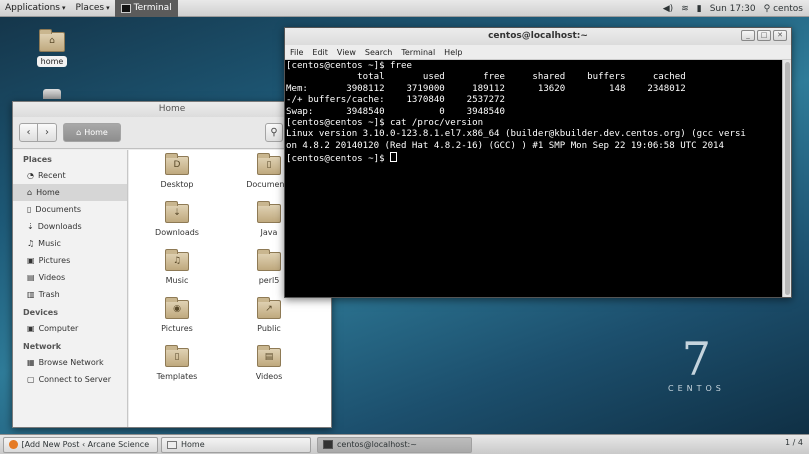  What do you see at coordinates (668, 9) in the screenshot?
I see `volume-icon: ◀)` at bounding box center [668, 9].